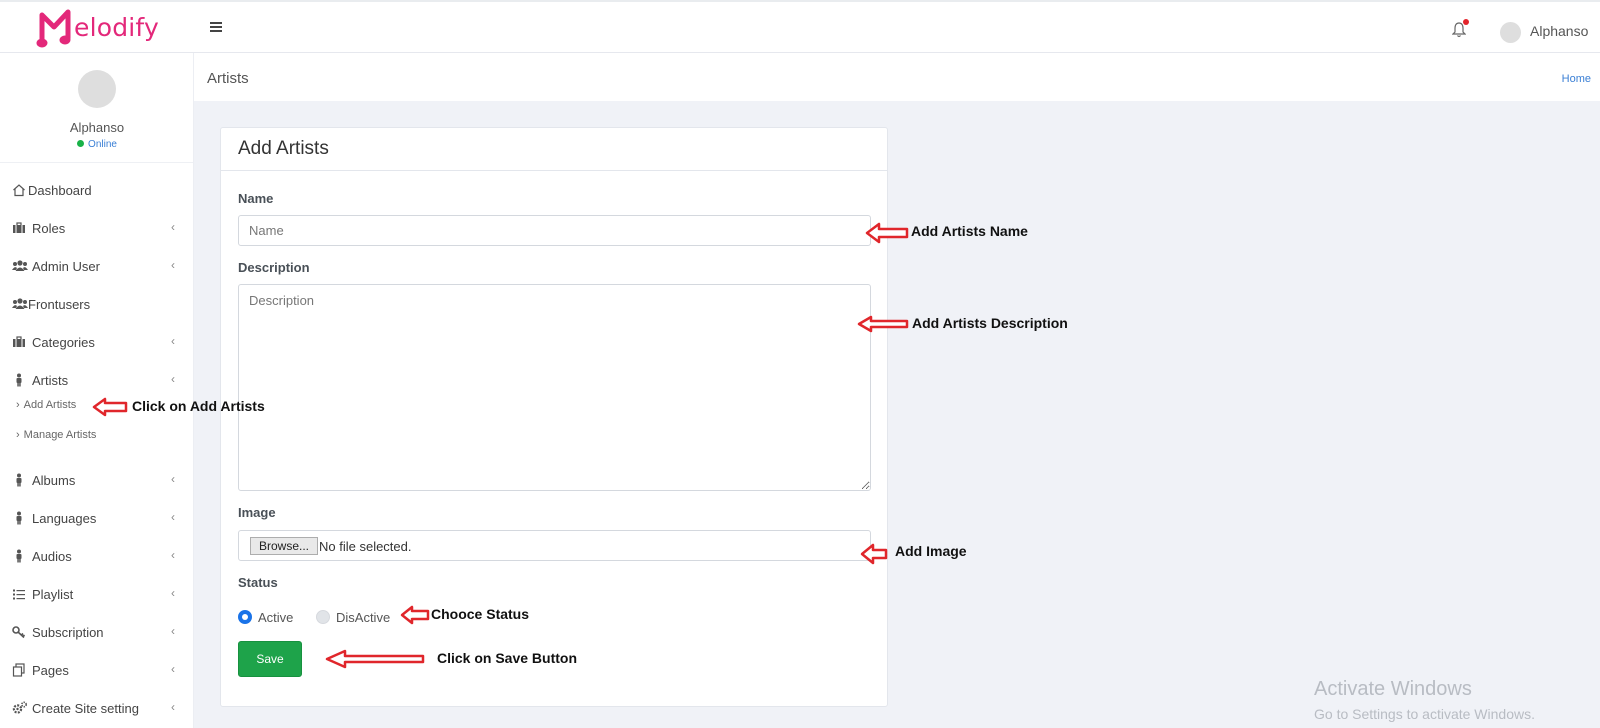  What do you see at coordinates (97, 671) in the screenshot?
I see `sidebar-item-pages: Pages ‹` at bounding box center [97, 671].